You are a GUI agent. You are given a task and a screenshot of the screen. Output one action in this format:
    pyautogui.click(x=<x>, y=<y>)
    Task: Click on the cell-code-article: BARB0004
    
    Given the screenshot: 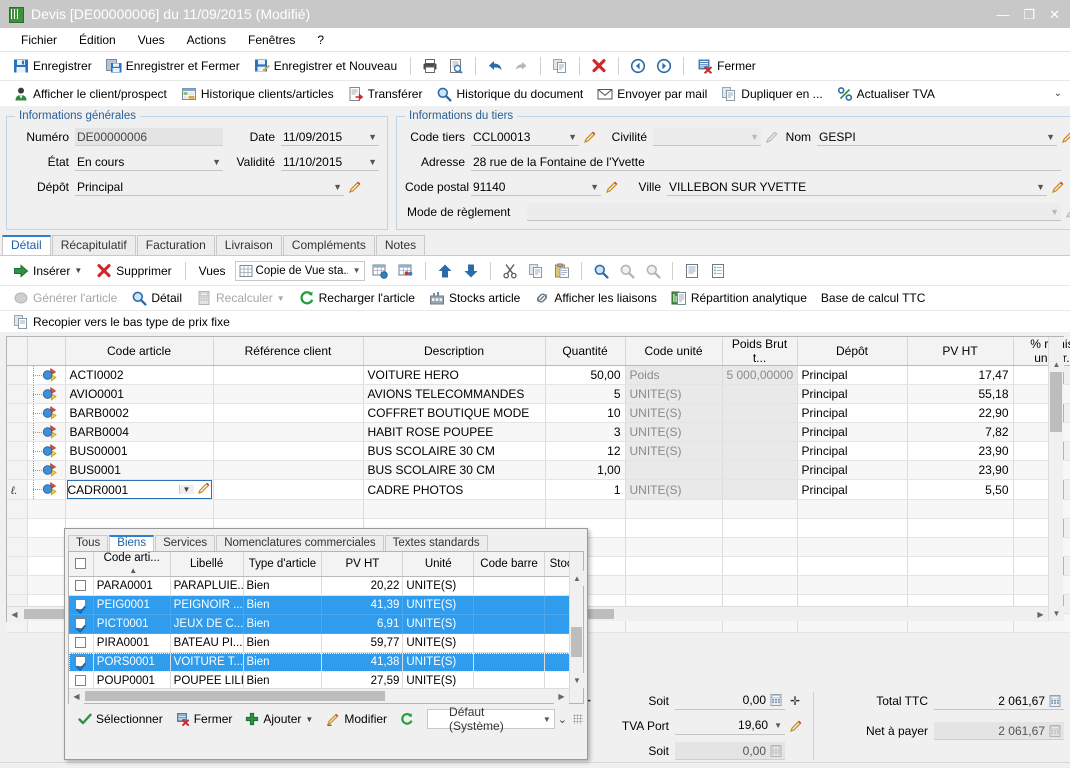 What is the action you would take?
    pyautogui.click(x=139, y=432)
    